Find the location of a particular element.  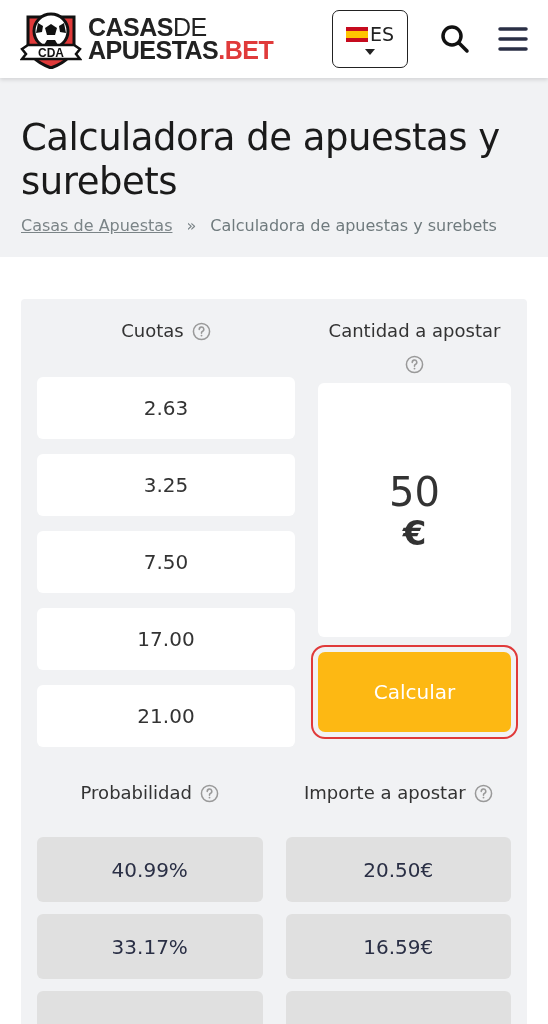

page-title: Calculadora de apuestas y surebets is located at coordinates (261, 160).